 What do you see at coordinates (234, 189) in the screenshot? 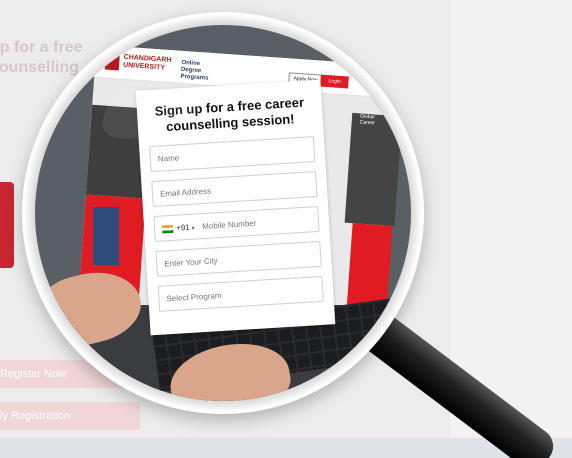
I see `email-field: Email Address` at bounding box center [234, 189].